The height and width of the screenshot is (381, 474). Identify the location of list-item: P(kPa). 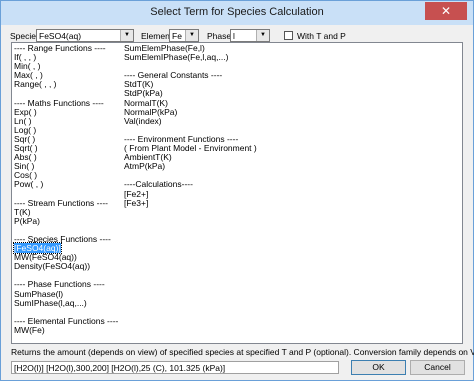
(66, 220).